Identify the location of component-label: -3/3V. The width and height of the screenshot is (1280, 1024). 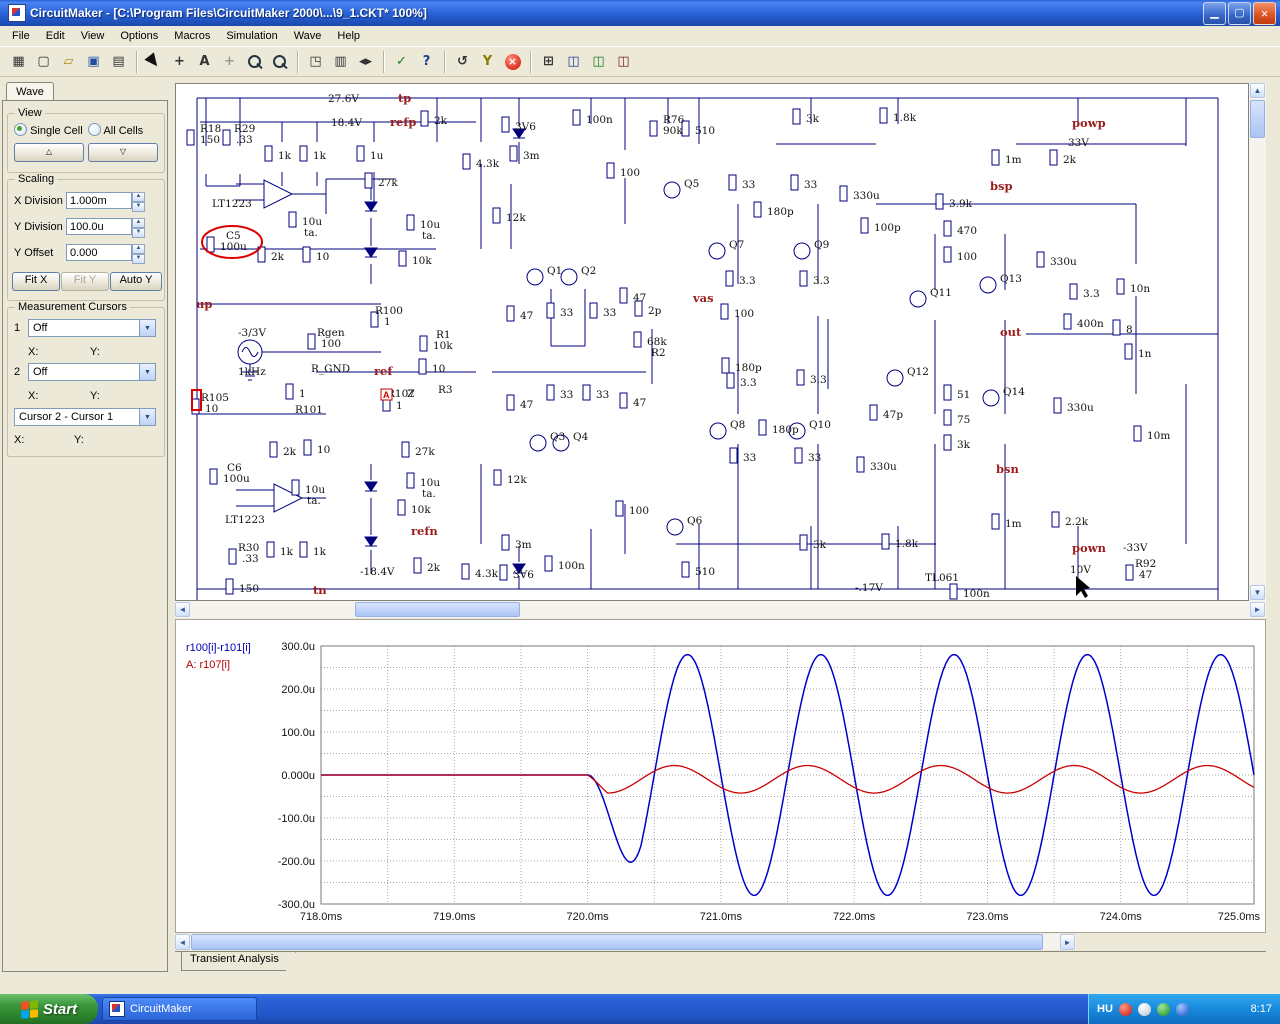
(252, 333).